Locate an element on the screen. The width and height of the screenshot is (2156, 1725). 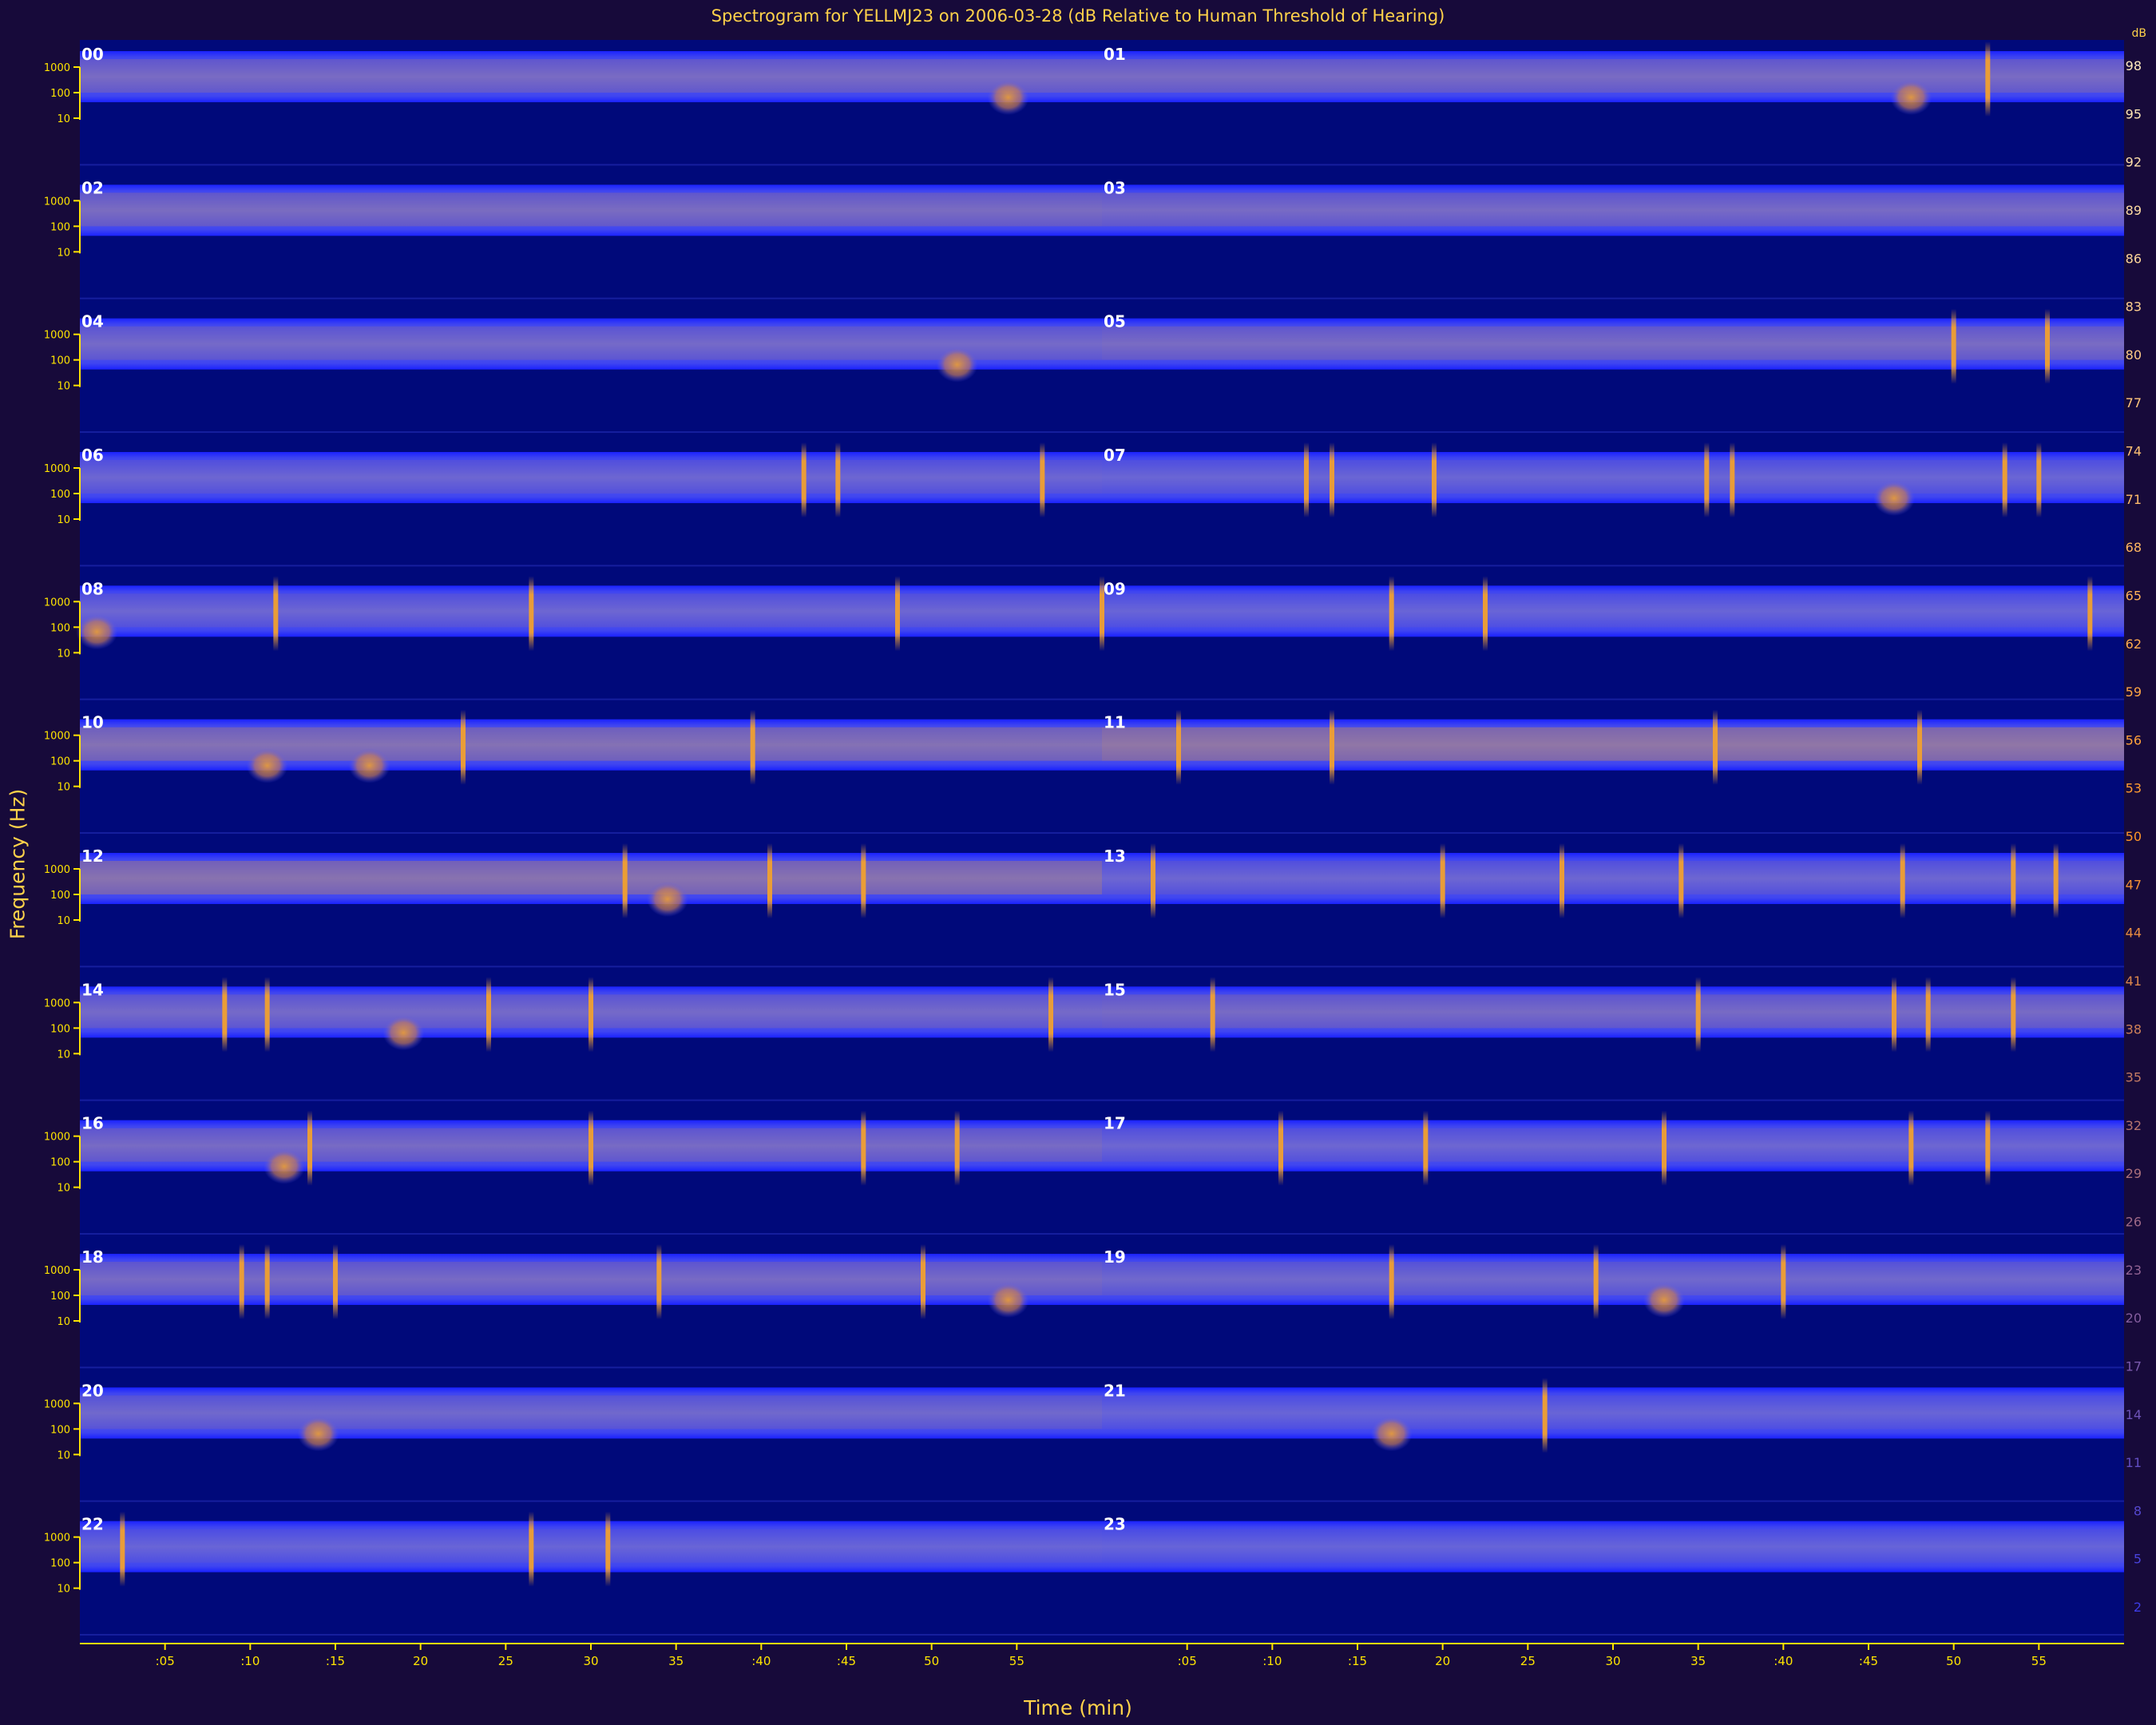
colorbar-tick-17: 47 is located at coordinates (2134, 885).